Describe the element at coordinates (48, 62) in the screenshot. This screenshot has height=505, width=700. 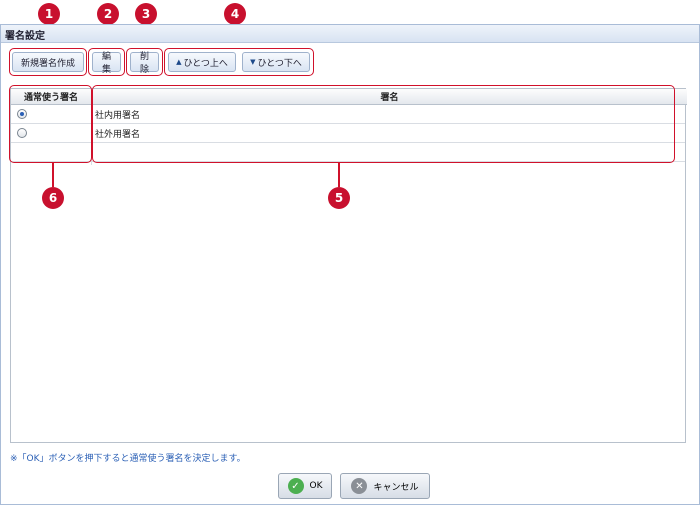
I see `new-signature-button: 新規署名作成` at that location.